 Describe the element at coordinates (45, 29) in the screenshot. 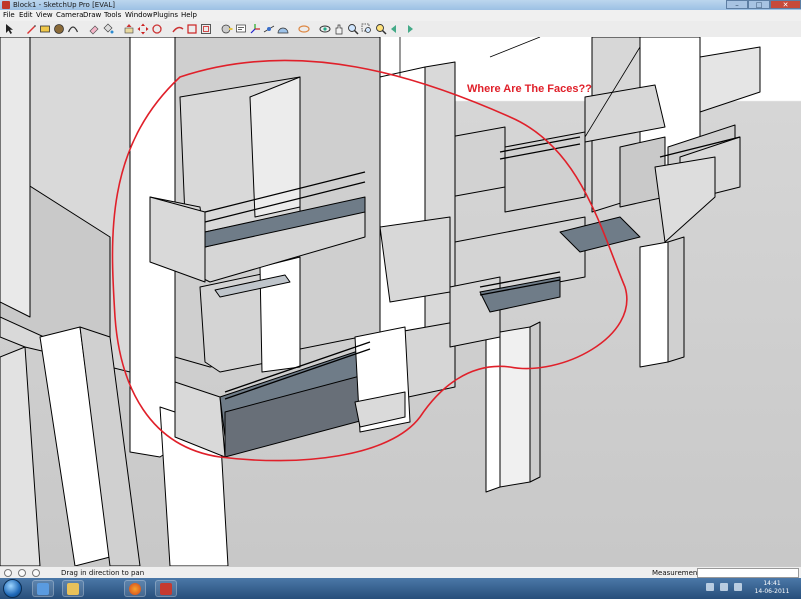

I see `rectangle-tool-icon` at that location.